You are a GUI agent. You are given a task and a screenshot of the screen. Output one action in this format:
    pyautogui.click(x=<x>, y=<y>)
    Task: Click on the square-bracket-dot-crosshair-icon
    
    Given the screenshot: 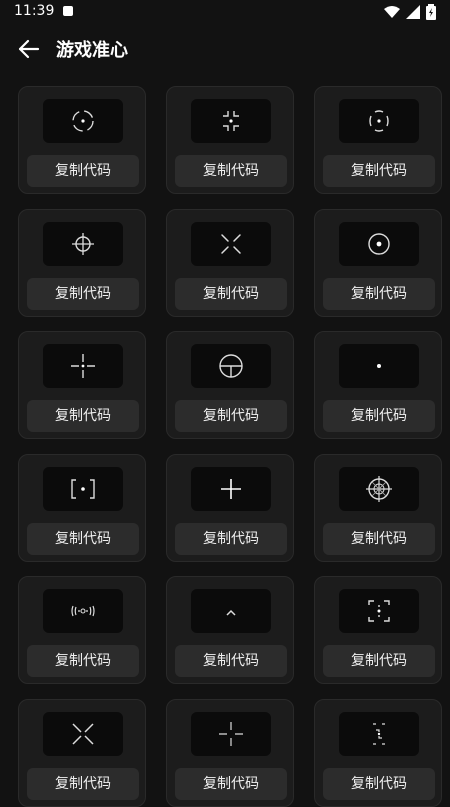 What is the action you would take?
    pyautogui.click(x=83, y=489)
    